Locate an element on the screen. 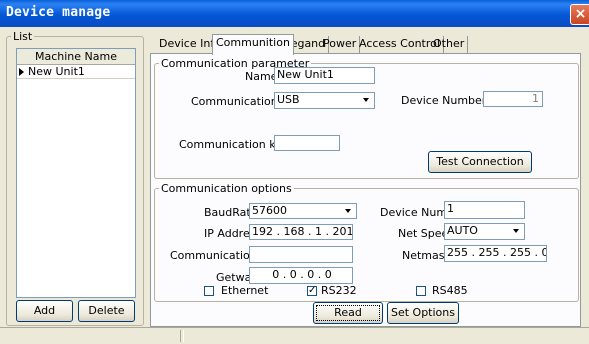 This screenshot has width=589, height=344. list-item: New Unit1 is located at coordinates (76, 72).